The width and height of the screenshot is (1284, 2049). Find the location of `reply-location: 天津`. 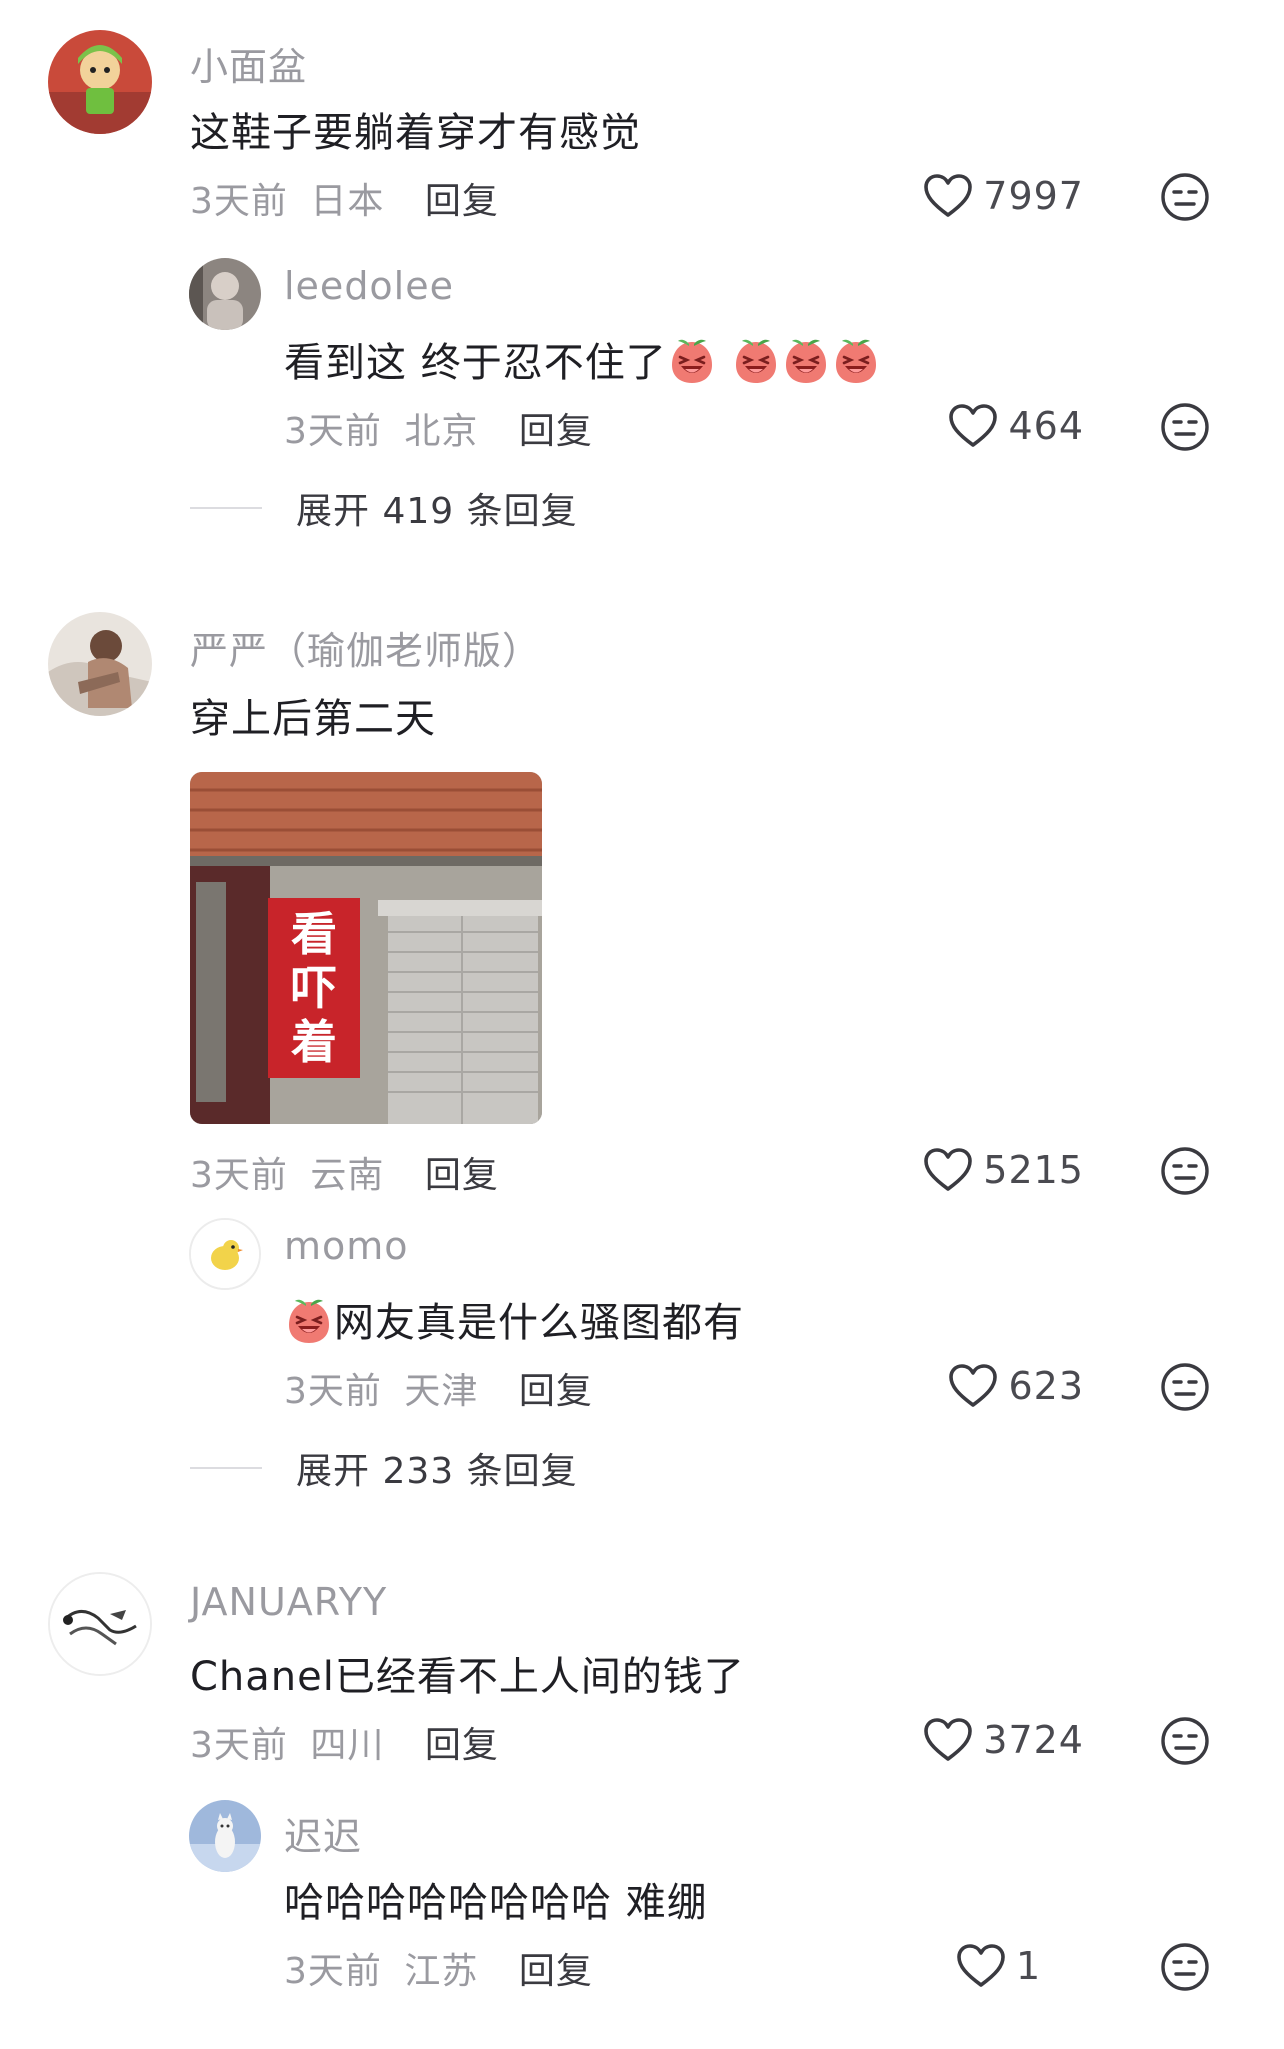

reply-location: 天津 is located at coordinates (441, 1391).